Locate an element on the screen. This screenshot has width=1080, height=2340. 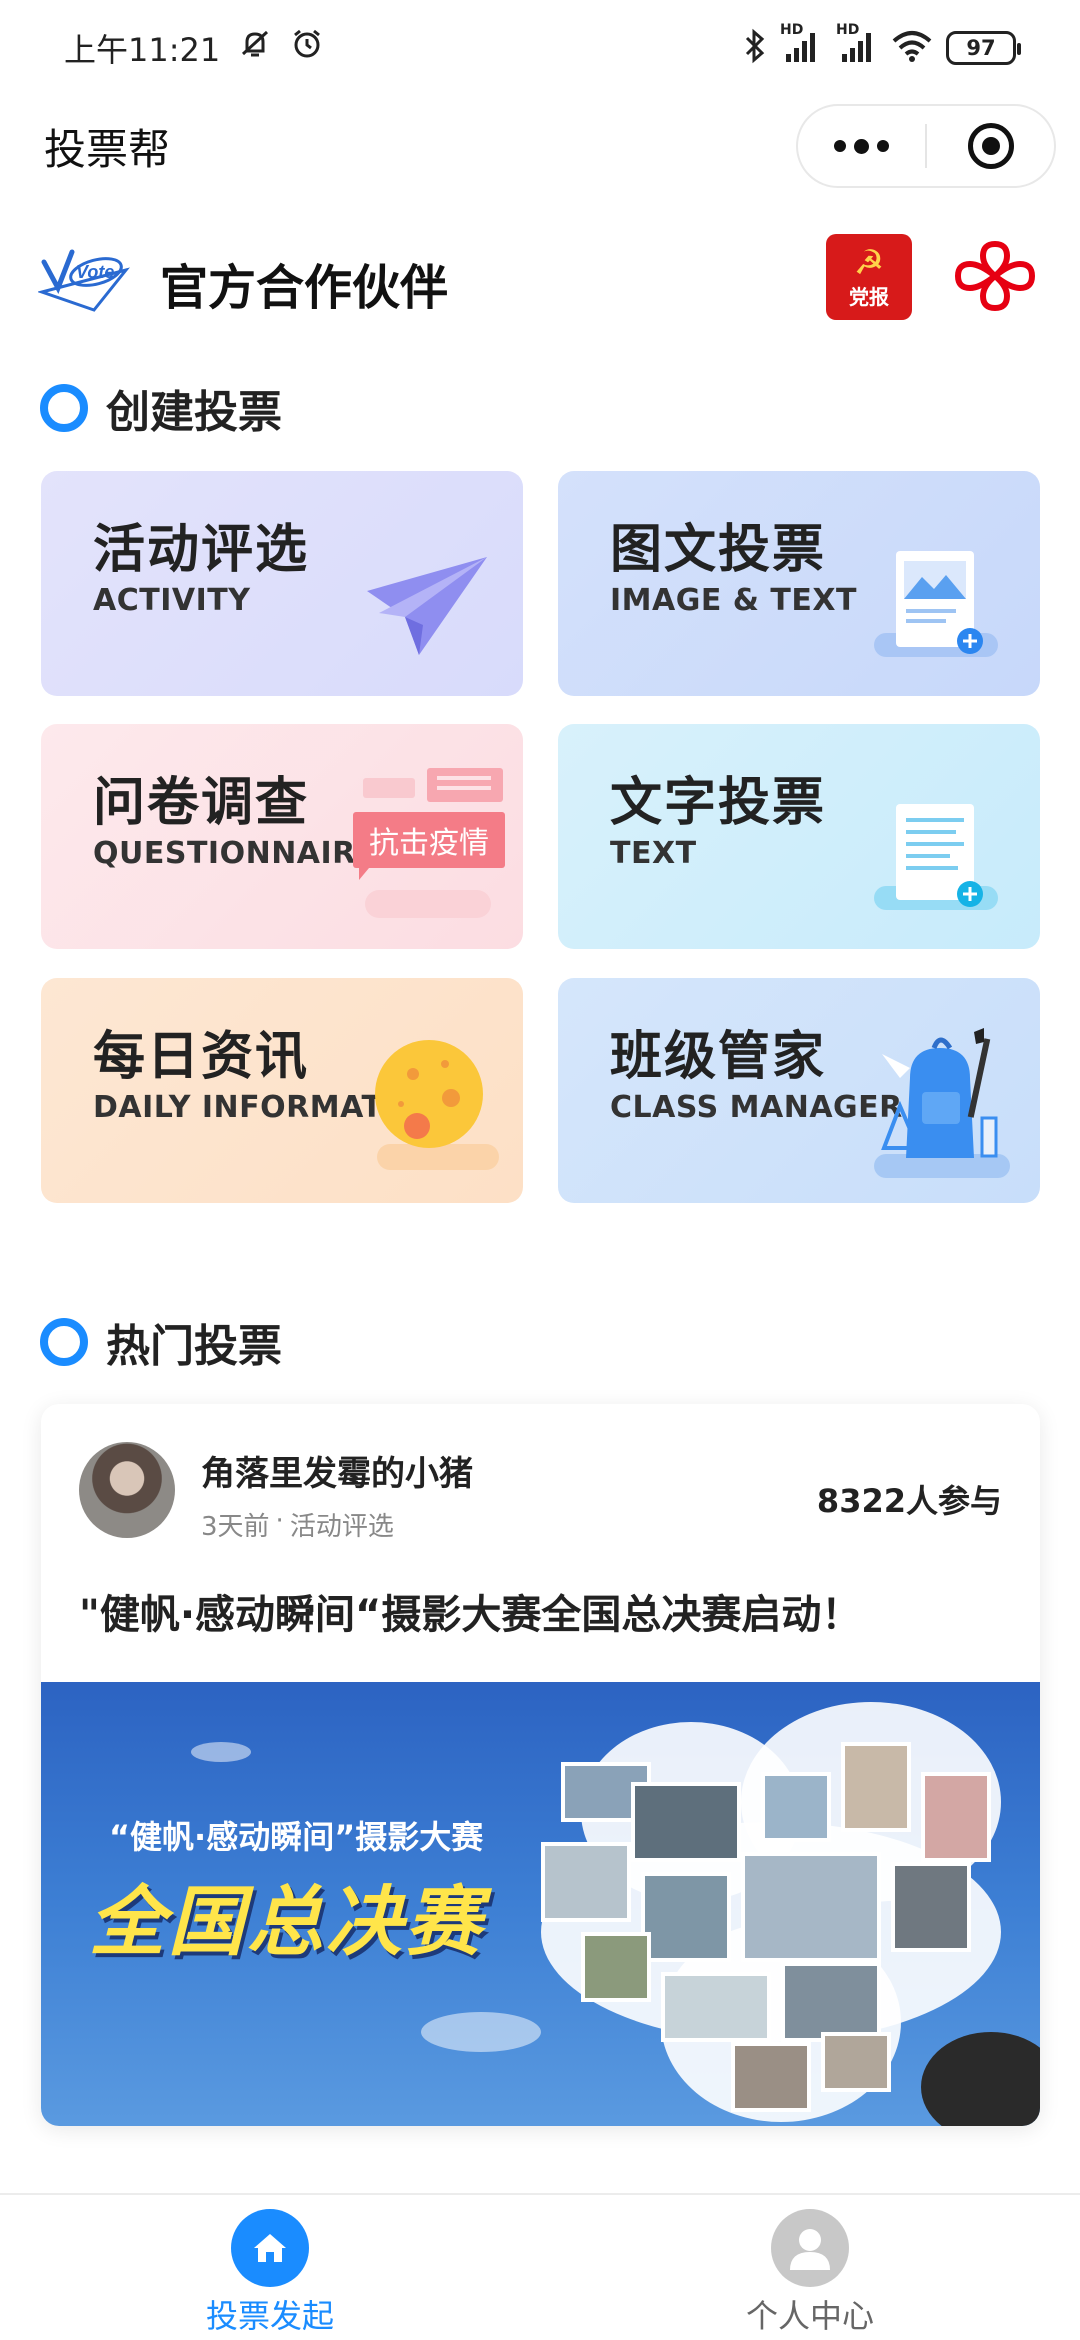
card-subtitle: CLASS MANAGER is located at coordinates (756, 1107).